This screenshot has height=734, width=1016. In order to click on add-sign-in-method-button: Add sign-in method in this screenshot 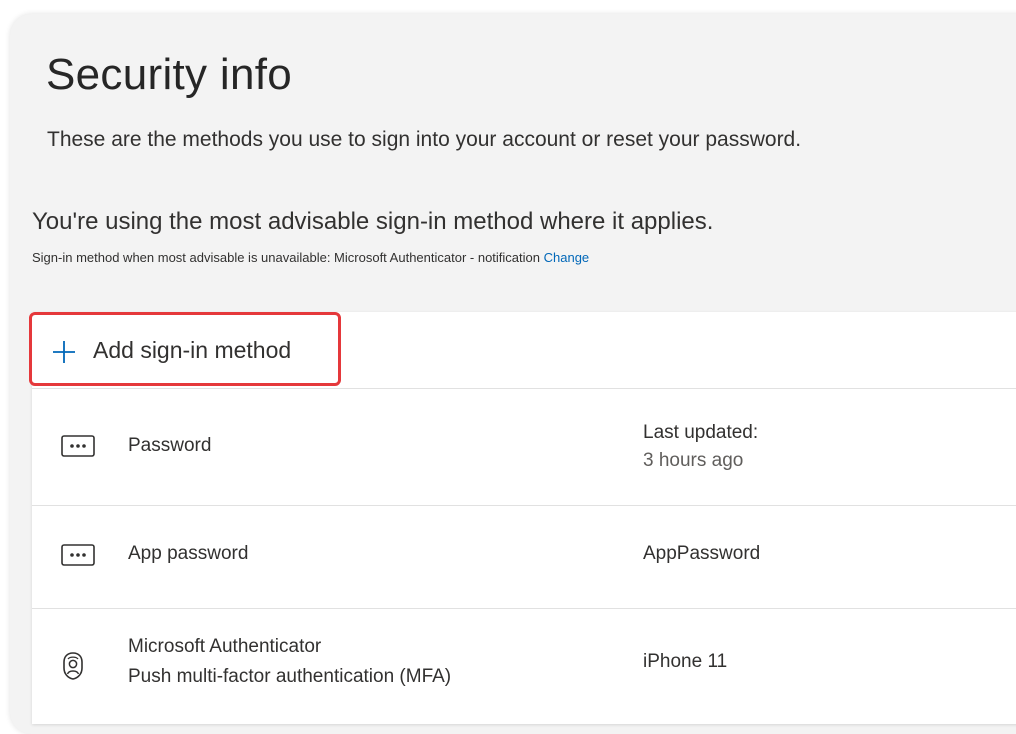, I will do `click(185, 349)`.